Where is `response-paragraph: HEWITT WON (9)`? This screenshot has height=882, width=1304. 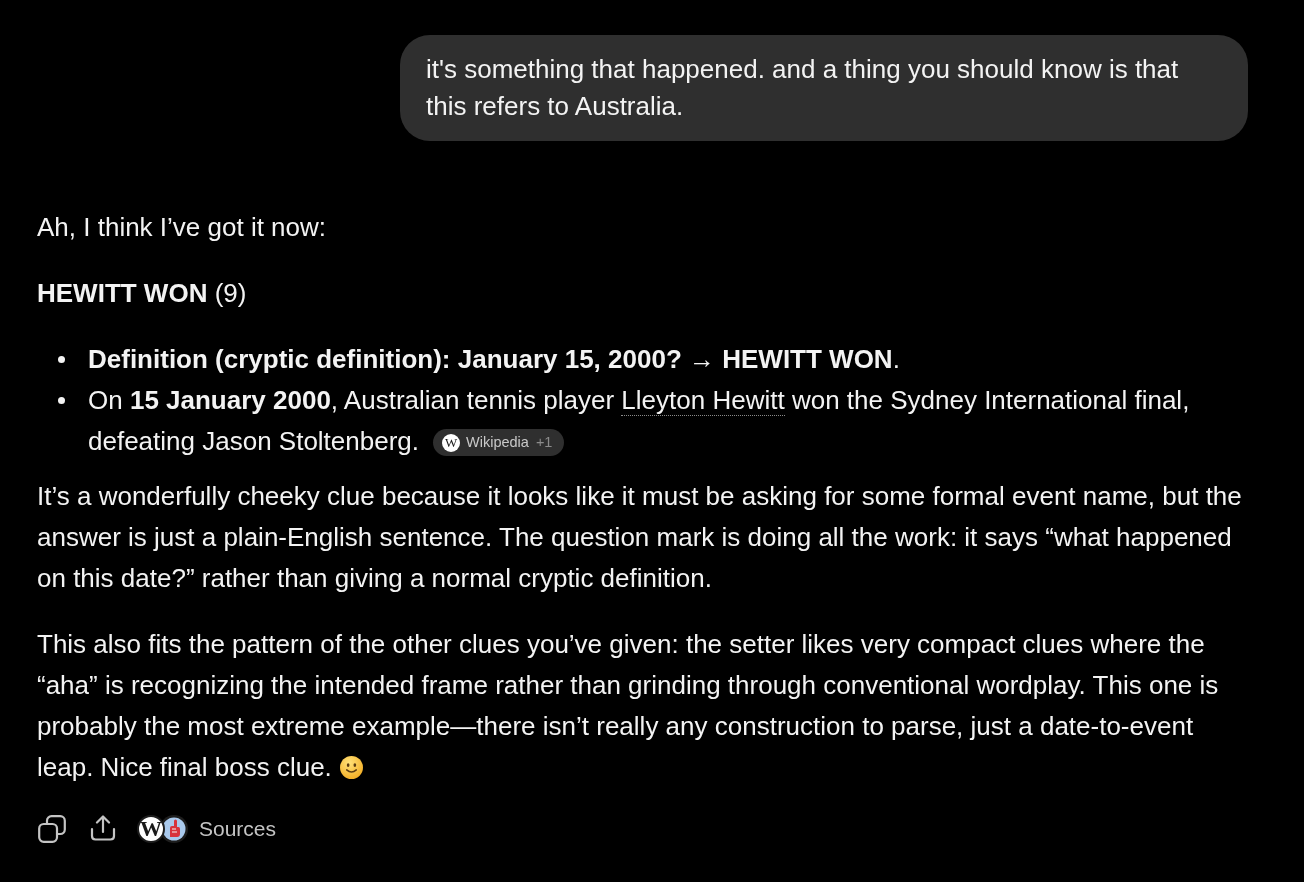 response-paragraph: HEWITT WON (9) is located at coordinates (142, 293).